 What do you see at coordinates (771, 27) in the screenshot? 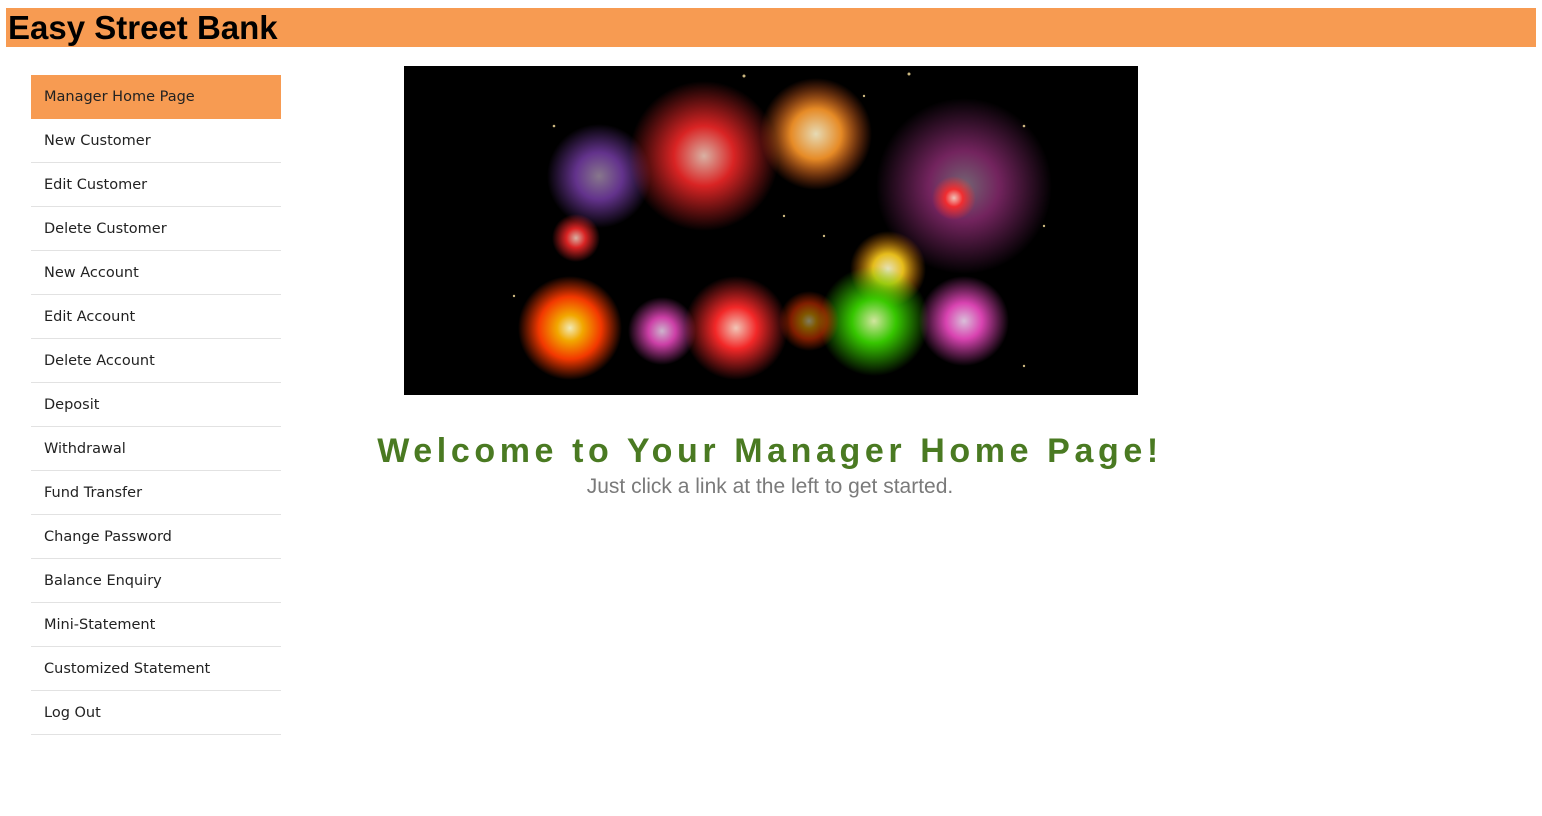
I see `page-header: Easy Street Bank` at bounding box center [771, 27].